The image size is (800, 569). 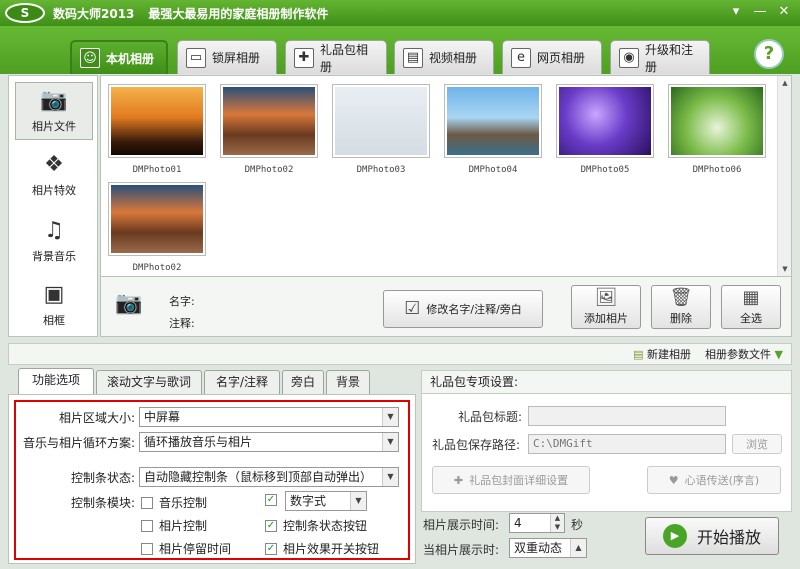 I want to click on tab-label: 视频相册, so click(x=453, y=58).